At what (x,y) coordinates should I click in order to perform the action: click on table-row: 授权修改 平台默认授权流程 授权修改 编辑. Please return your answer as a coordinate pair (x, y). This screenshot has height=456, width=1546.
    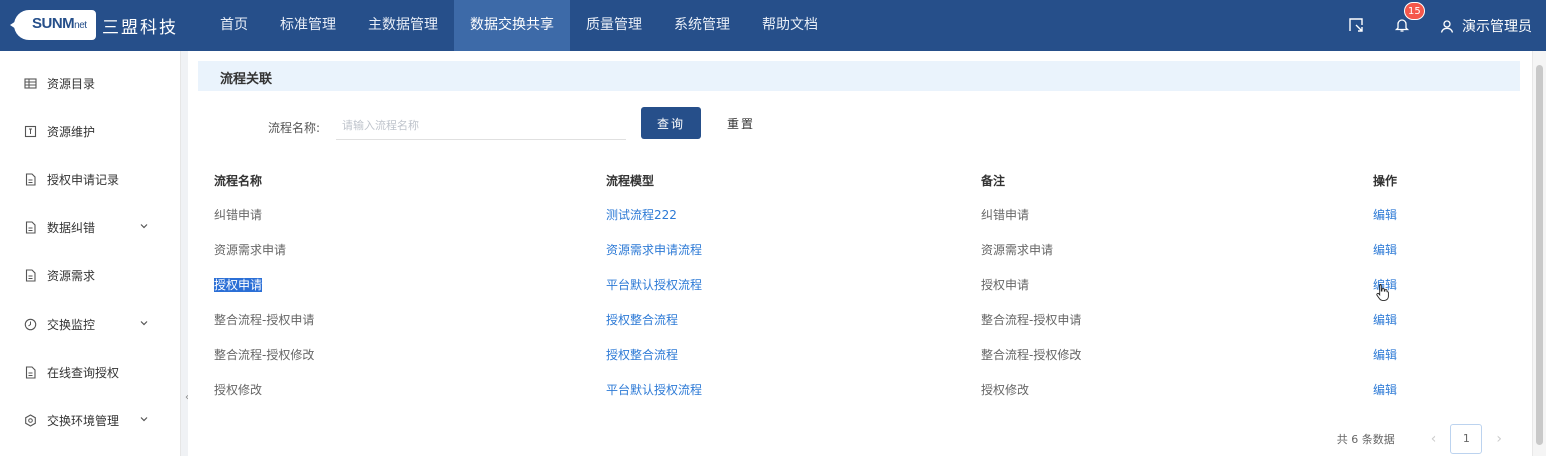
    Looking at the image, I should click on (856, 389).